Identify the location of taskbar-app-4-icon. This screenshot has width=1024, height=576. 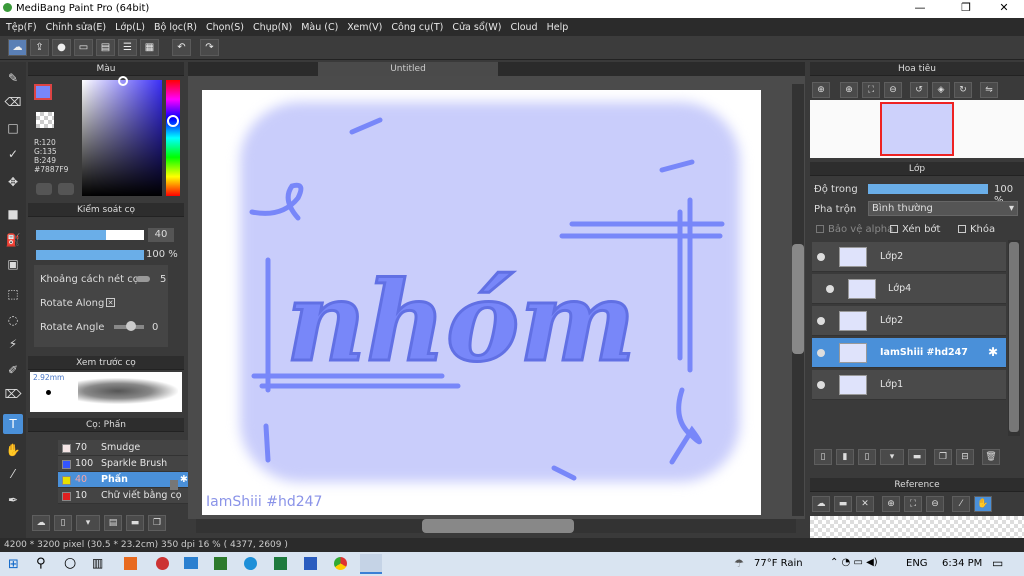
(191, 563).